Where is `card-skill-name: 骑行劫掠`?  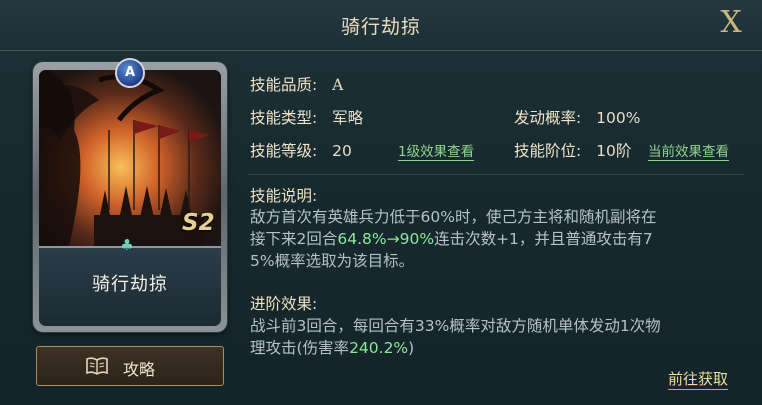
card-skill-name: 骑行劫掠 is located at coordinates (130, 284).